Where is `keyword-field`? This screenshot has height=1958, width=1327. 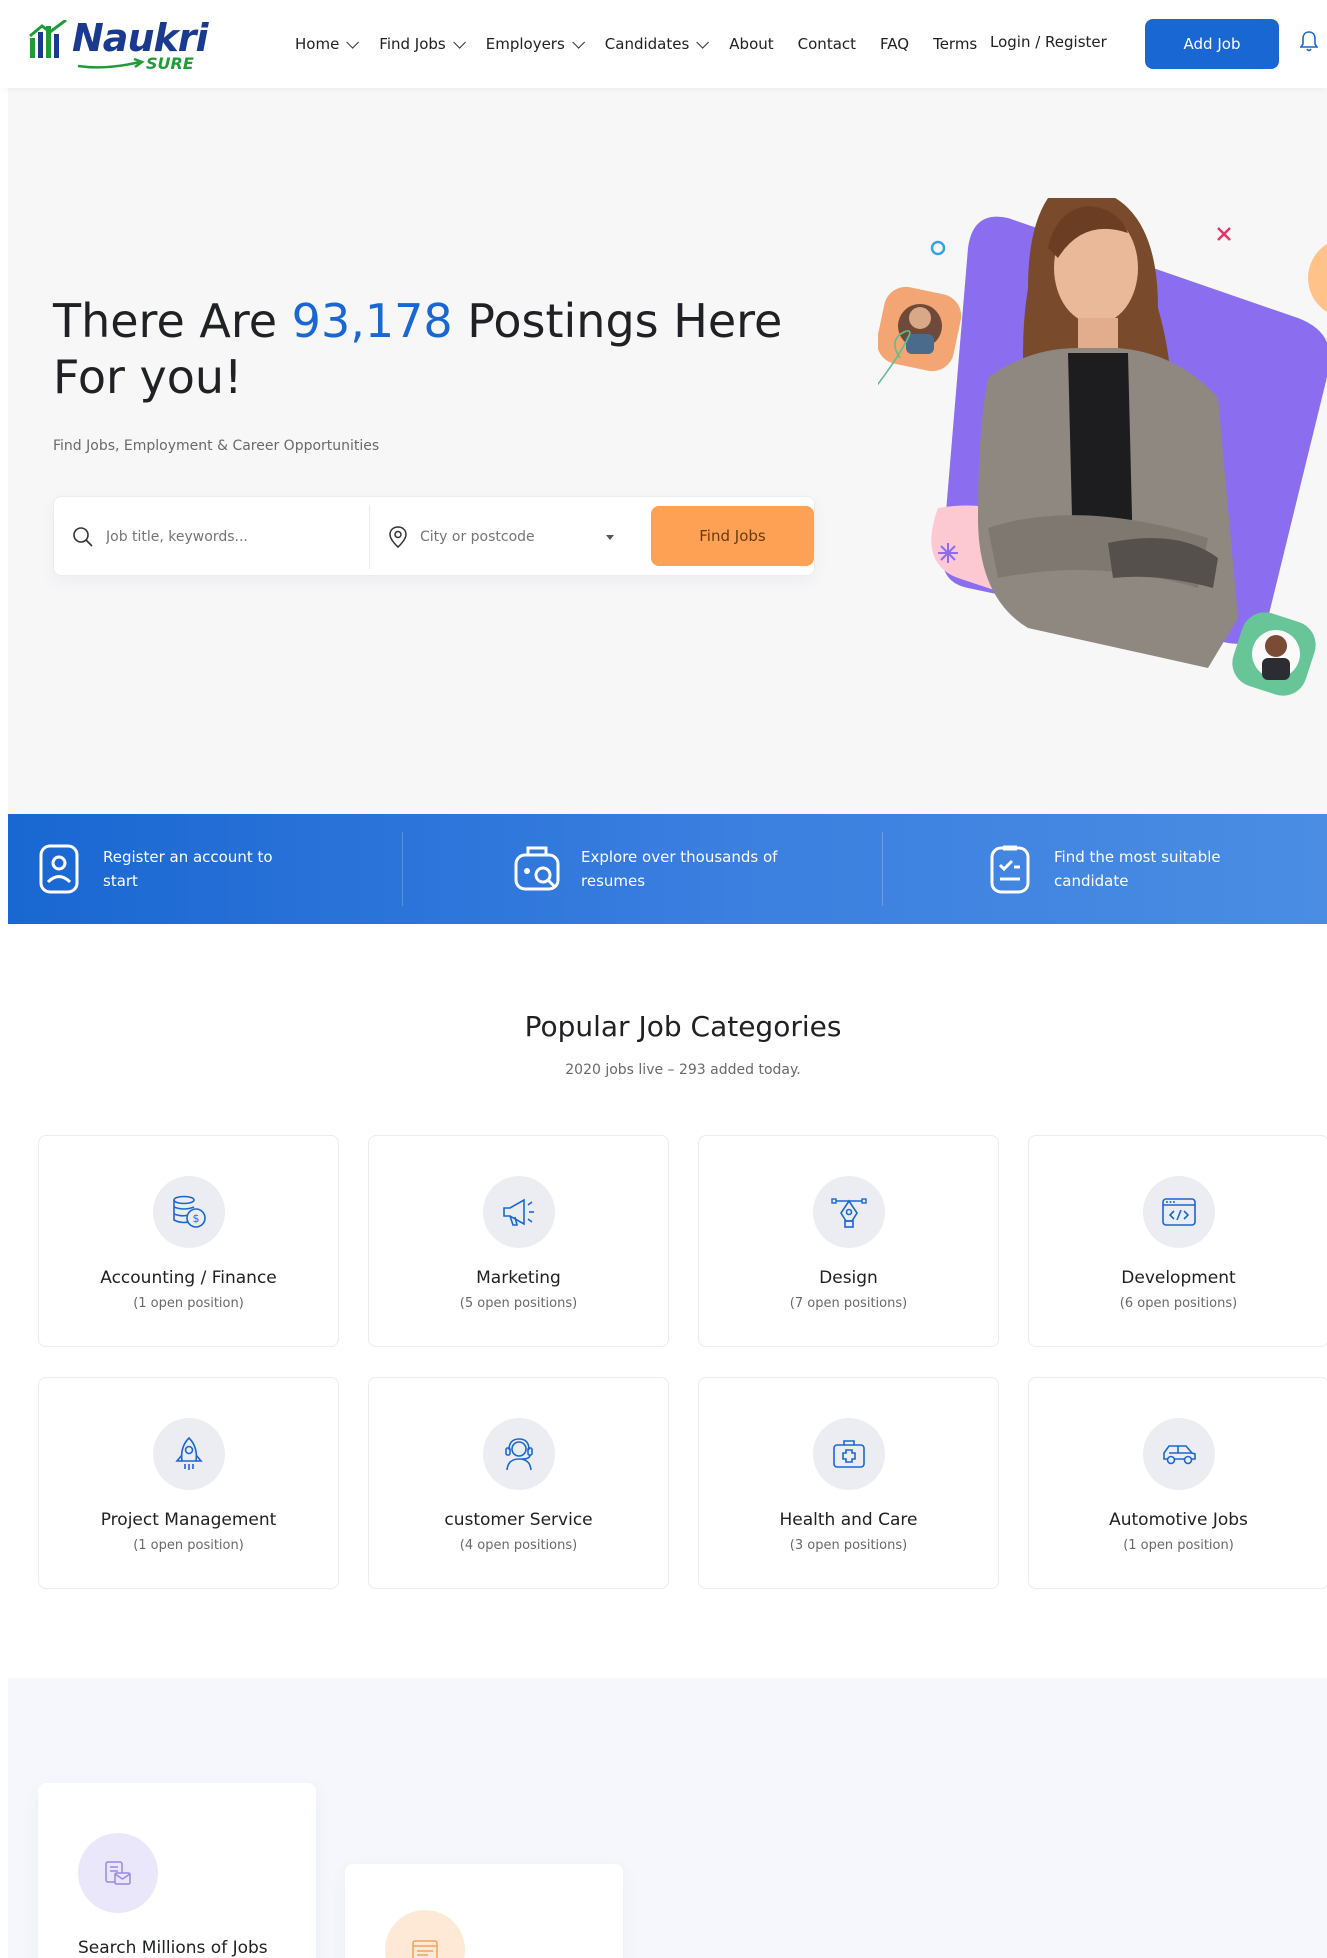
keyword-field is located at coordinates (211, 537).